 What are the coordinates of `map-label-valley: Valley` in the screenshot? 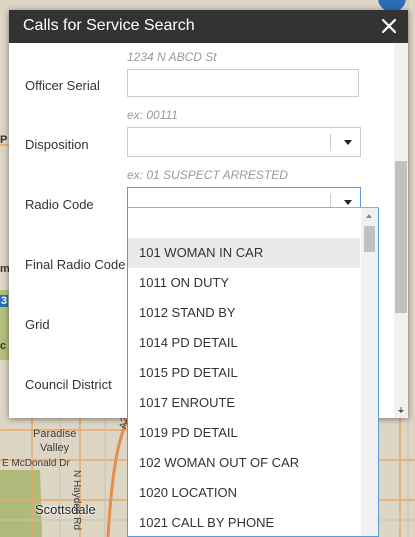 It's located at (55, 448).